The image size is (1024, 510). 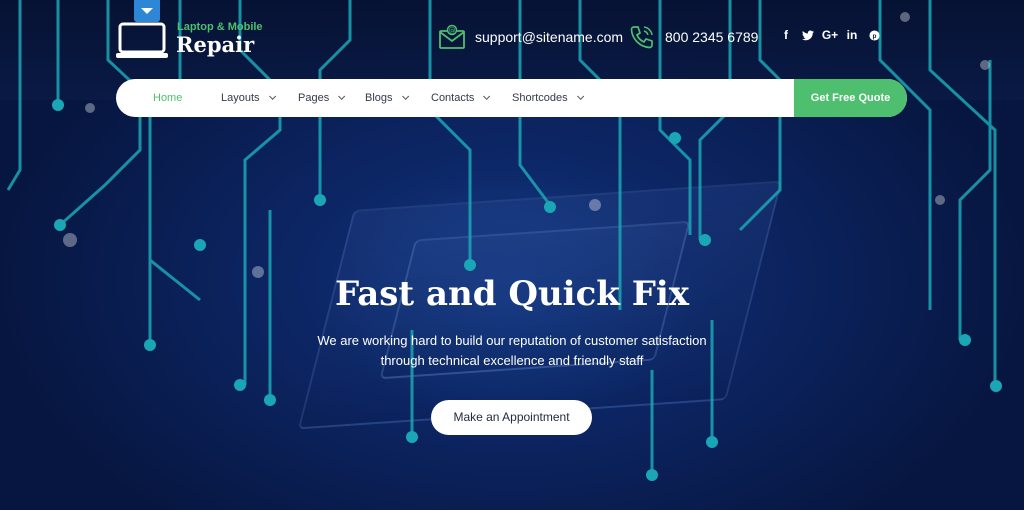 What do you see at coordinates (314, 98) in the screenshot?
I see `nav-item-label: Pages` at bounding box center [314, 98].